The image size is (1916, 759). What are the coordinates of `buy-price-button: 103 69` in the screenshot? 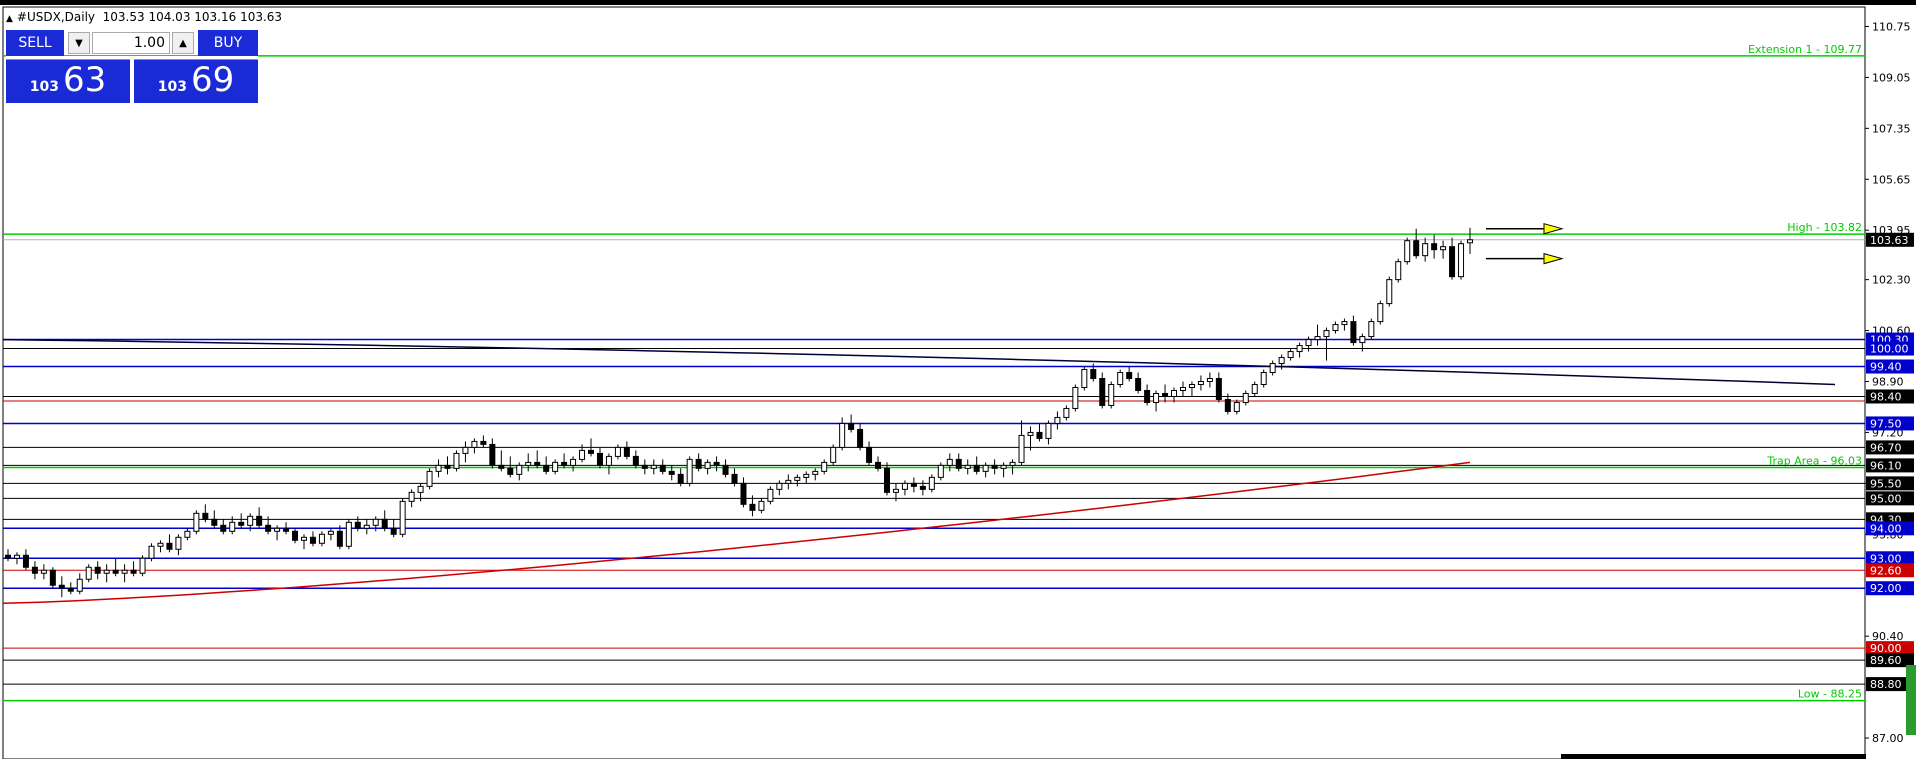 It's located at (196, 81).